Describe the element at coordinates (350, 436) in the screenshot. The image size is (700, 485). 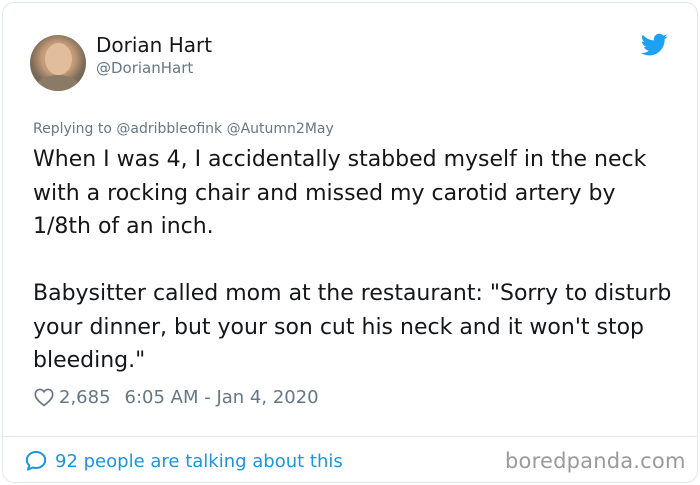
I see `divider` at that location.